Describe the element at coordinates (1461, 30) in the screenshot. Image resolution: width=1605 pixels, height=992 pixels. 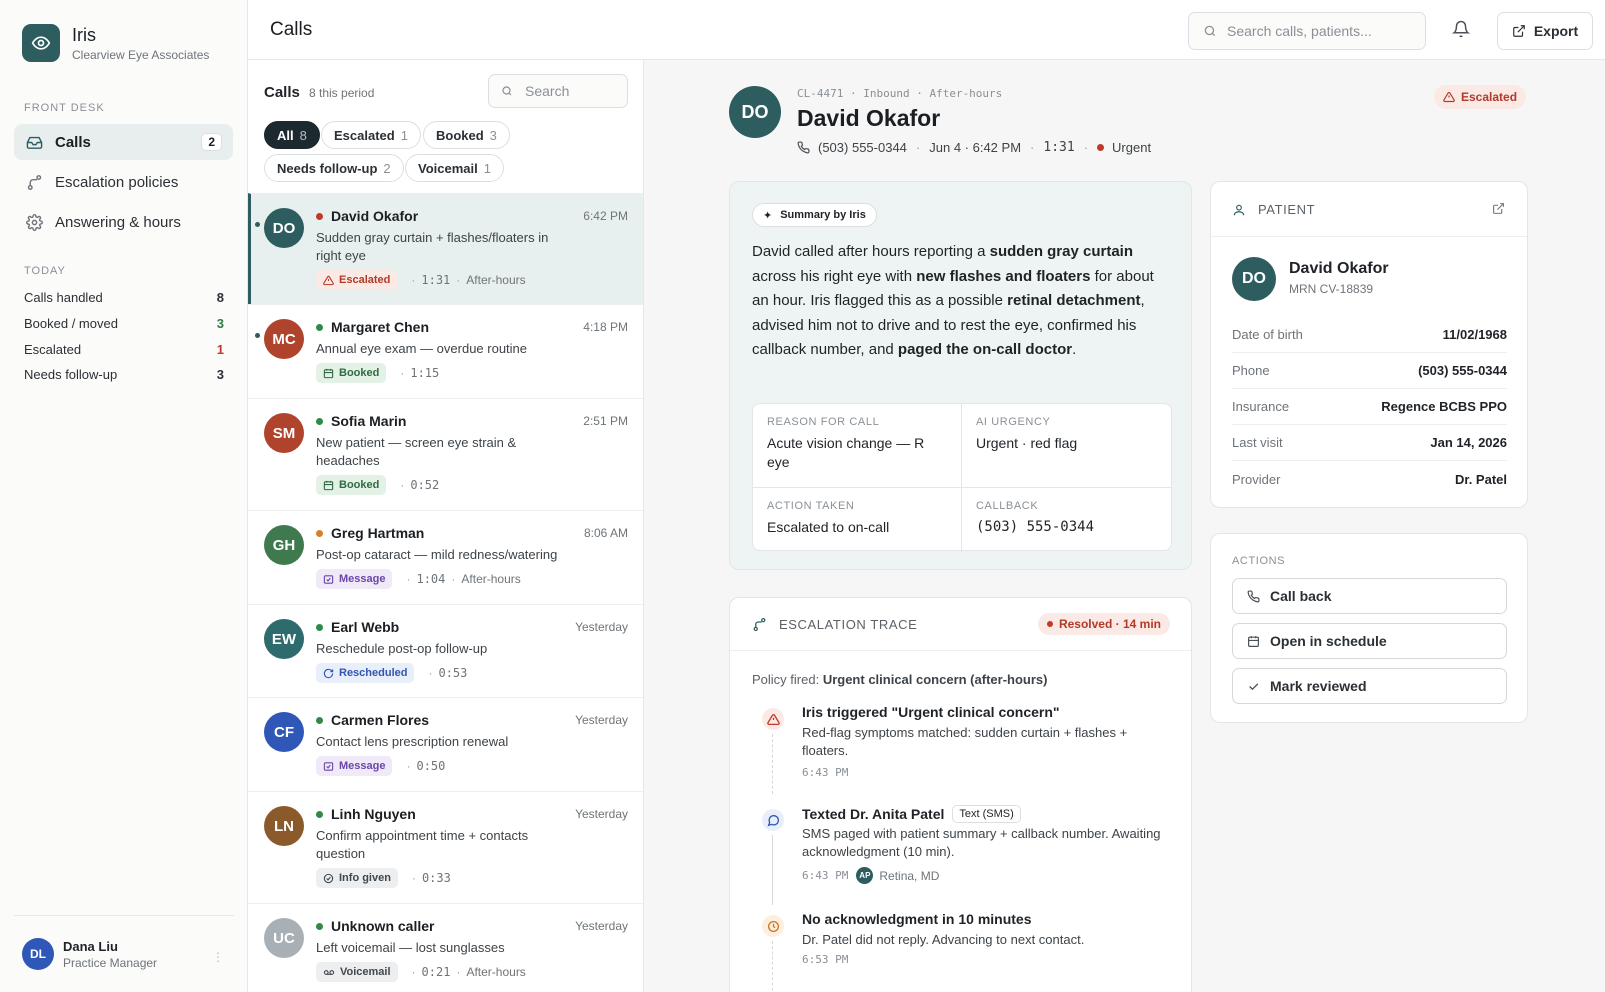
I see `bell-icon` at that location.